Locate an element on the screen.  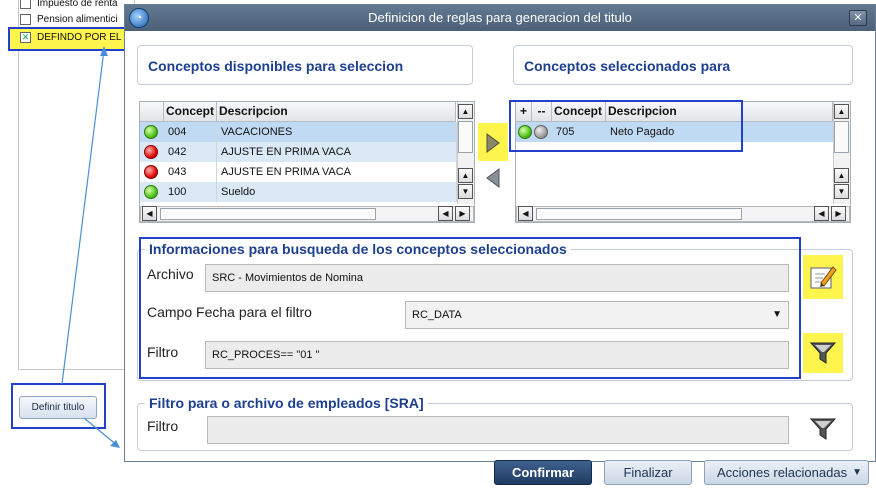
employee-filtro-label: Filtro is located at coordinates (163, 426).